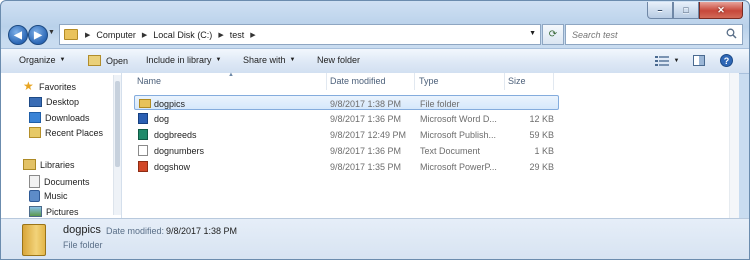 The width and height of the screenshot is (750, 260). What do you see at coordinates (175, 135) in the screenshot?
I see `file-name: dogbreeds` at bounding box center [175, 135].